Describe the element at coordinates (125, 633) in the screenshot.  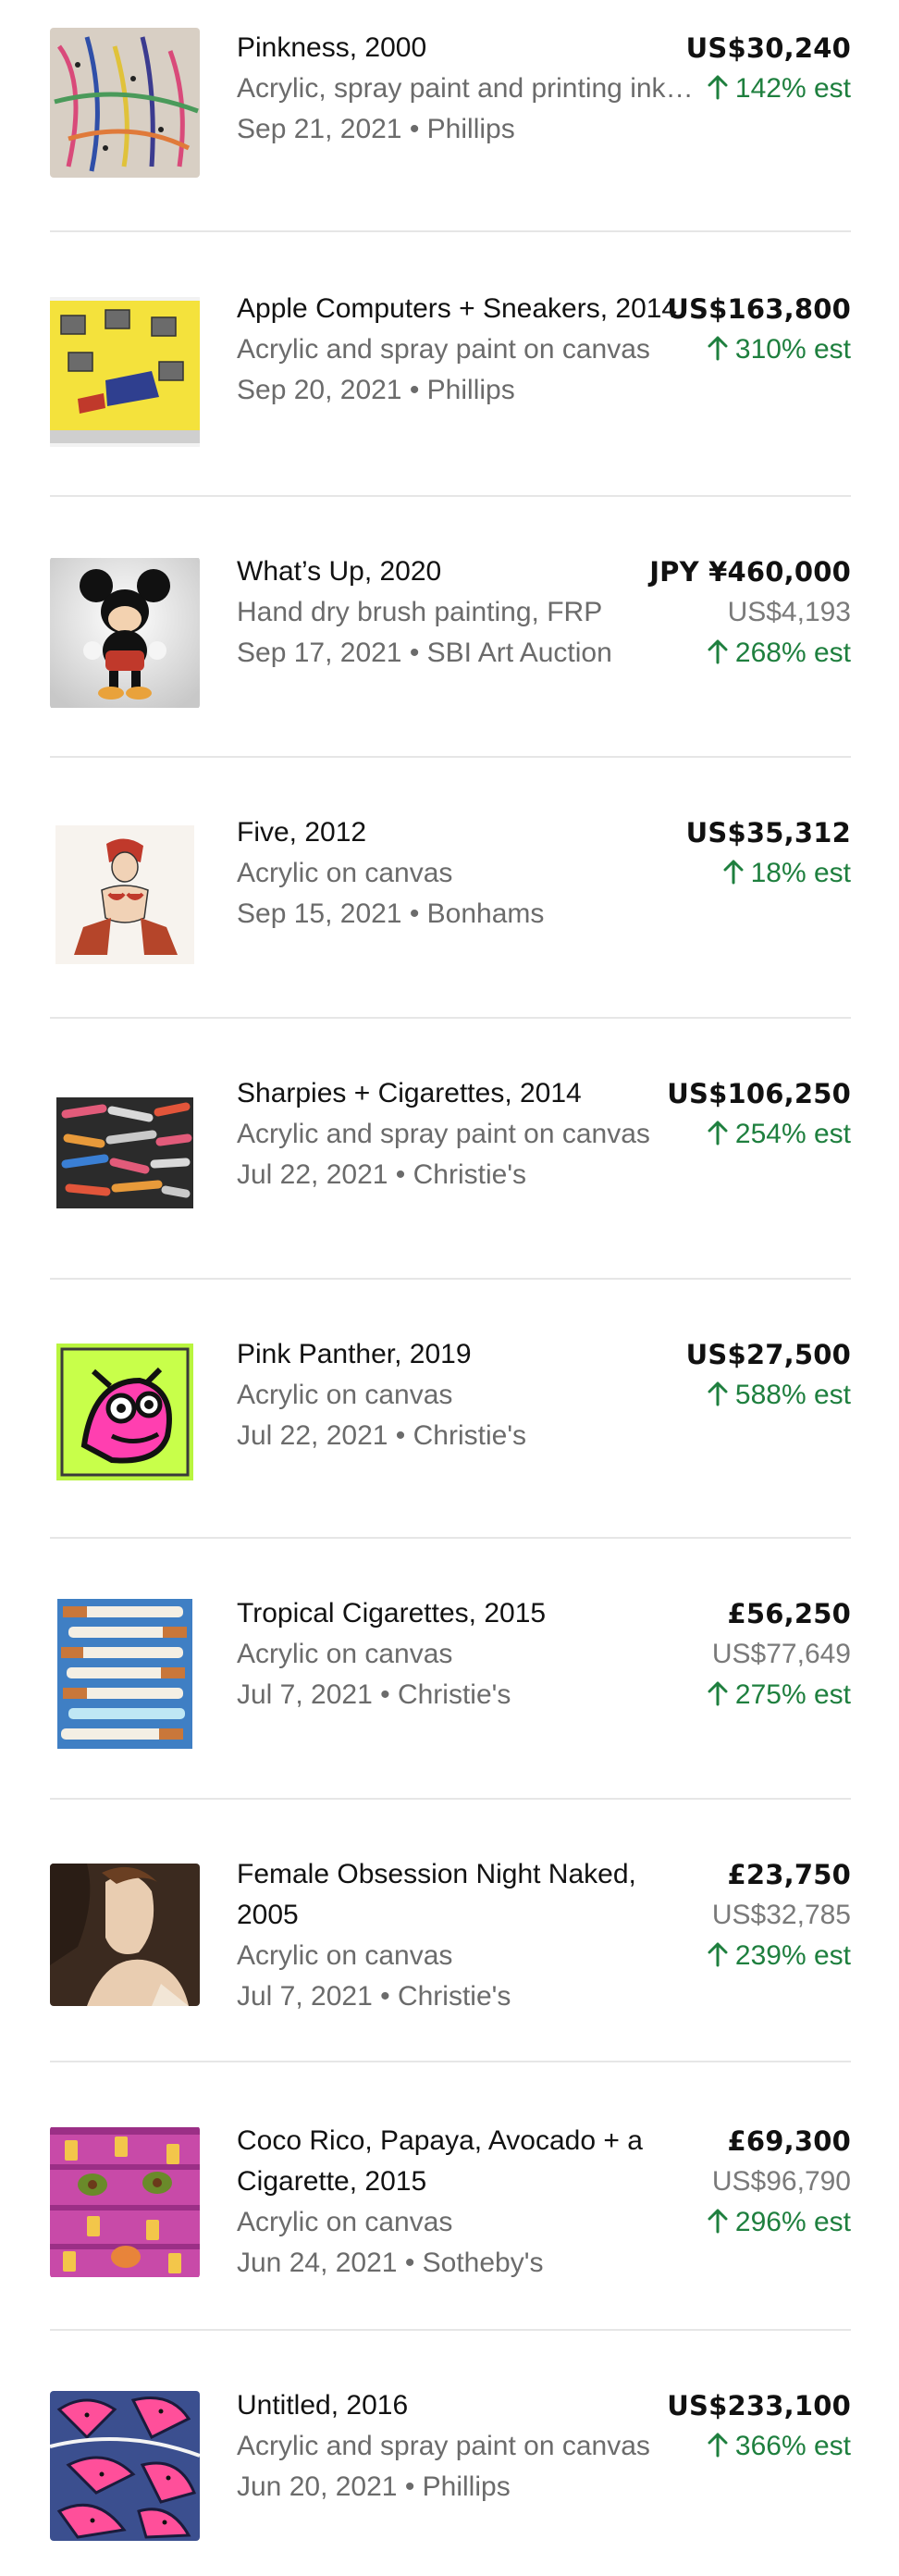
I see `whats-up-thumbnail` at that location.